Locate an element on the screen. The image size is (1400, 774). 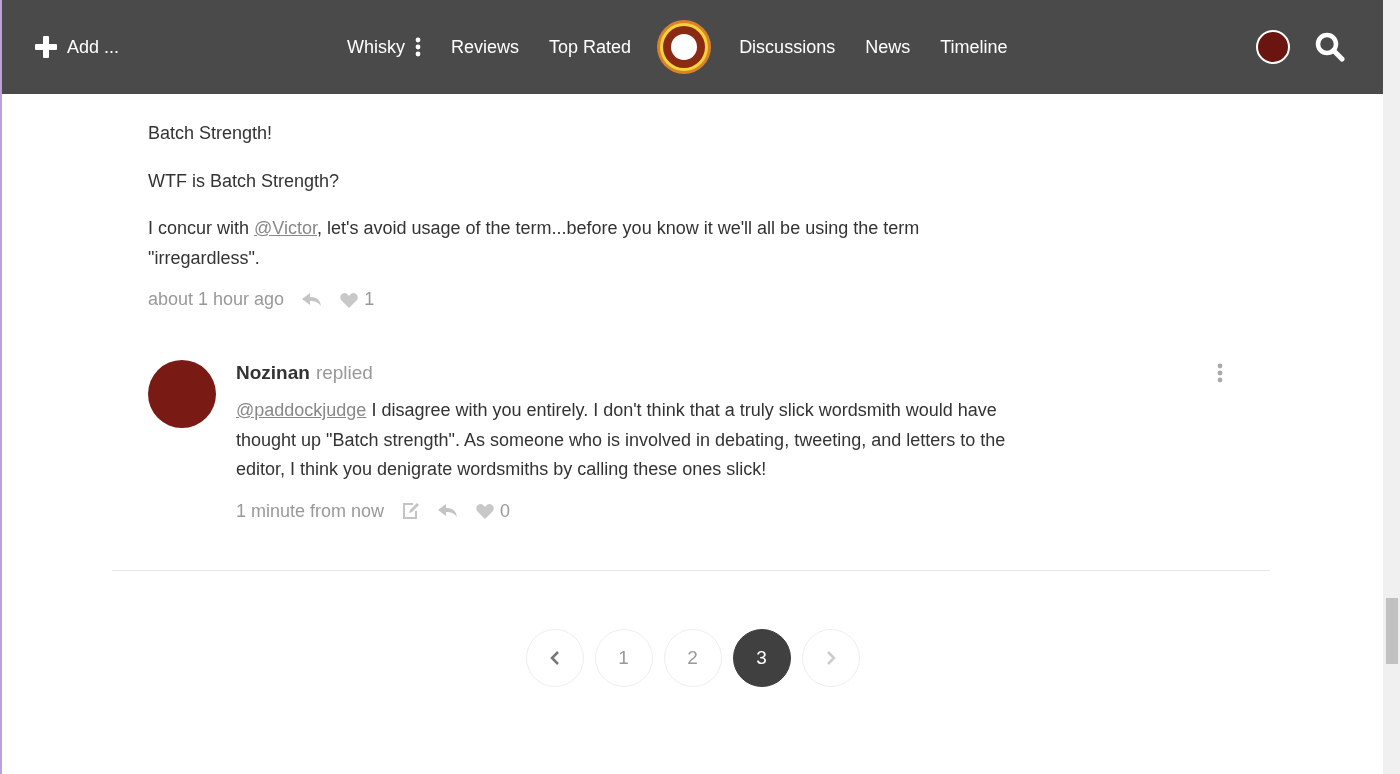
comment-text: WTF is Batch Strength? is located at coordinates (244, 181).